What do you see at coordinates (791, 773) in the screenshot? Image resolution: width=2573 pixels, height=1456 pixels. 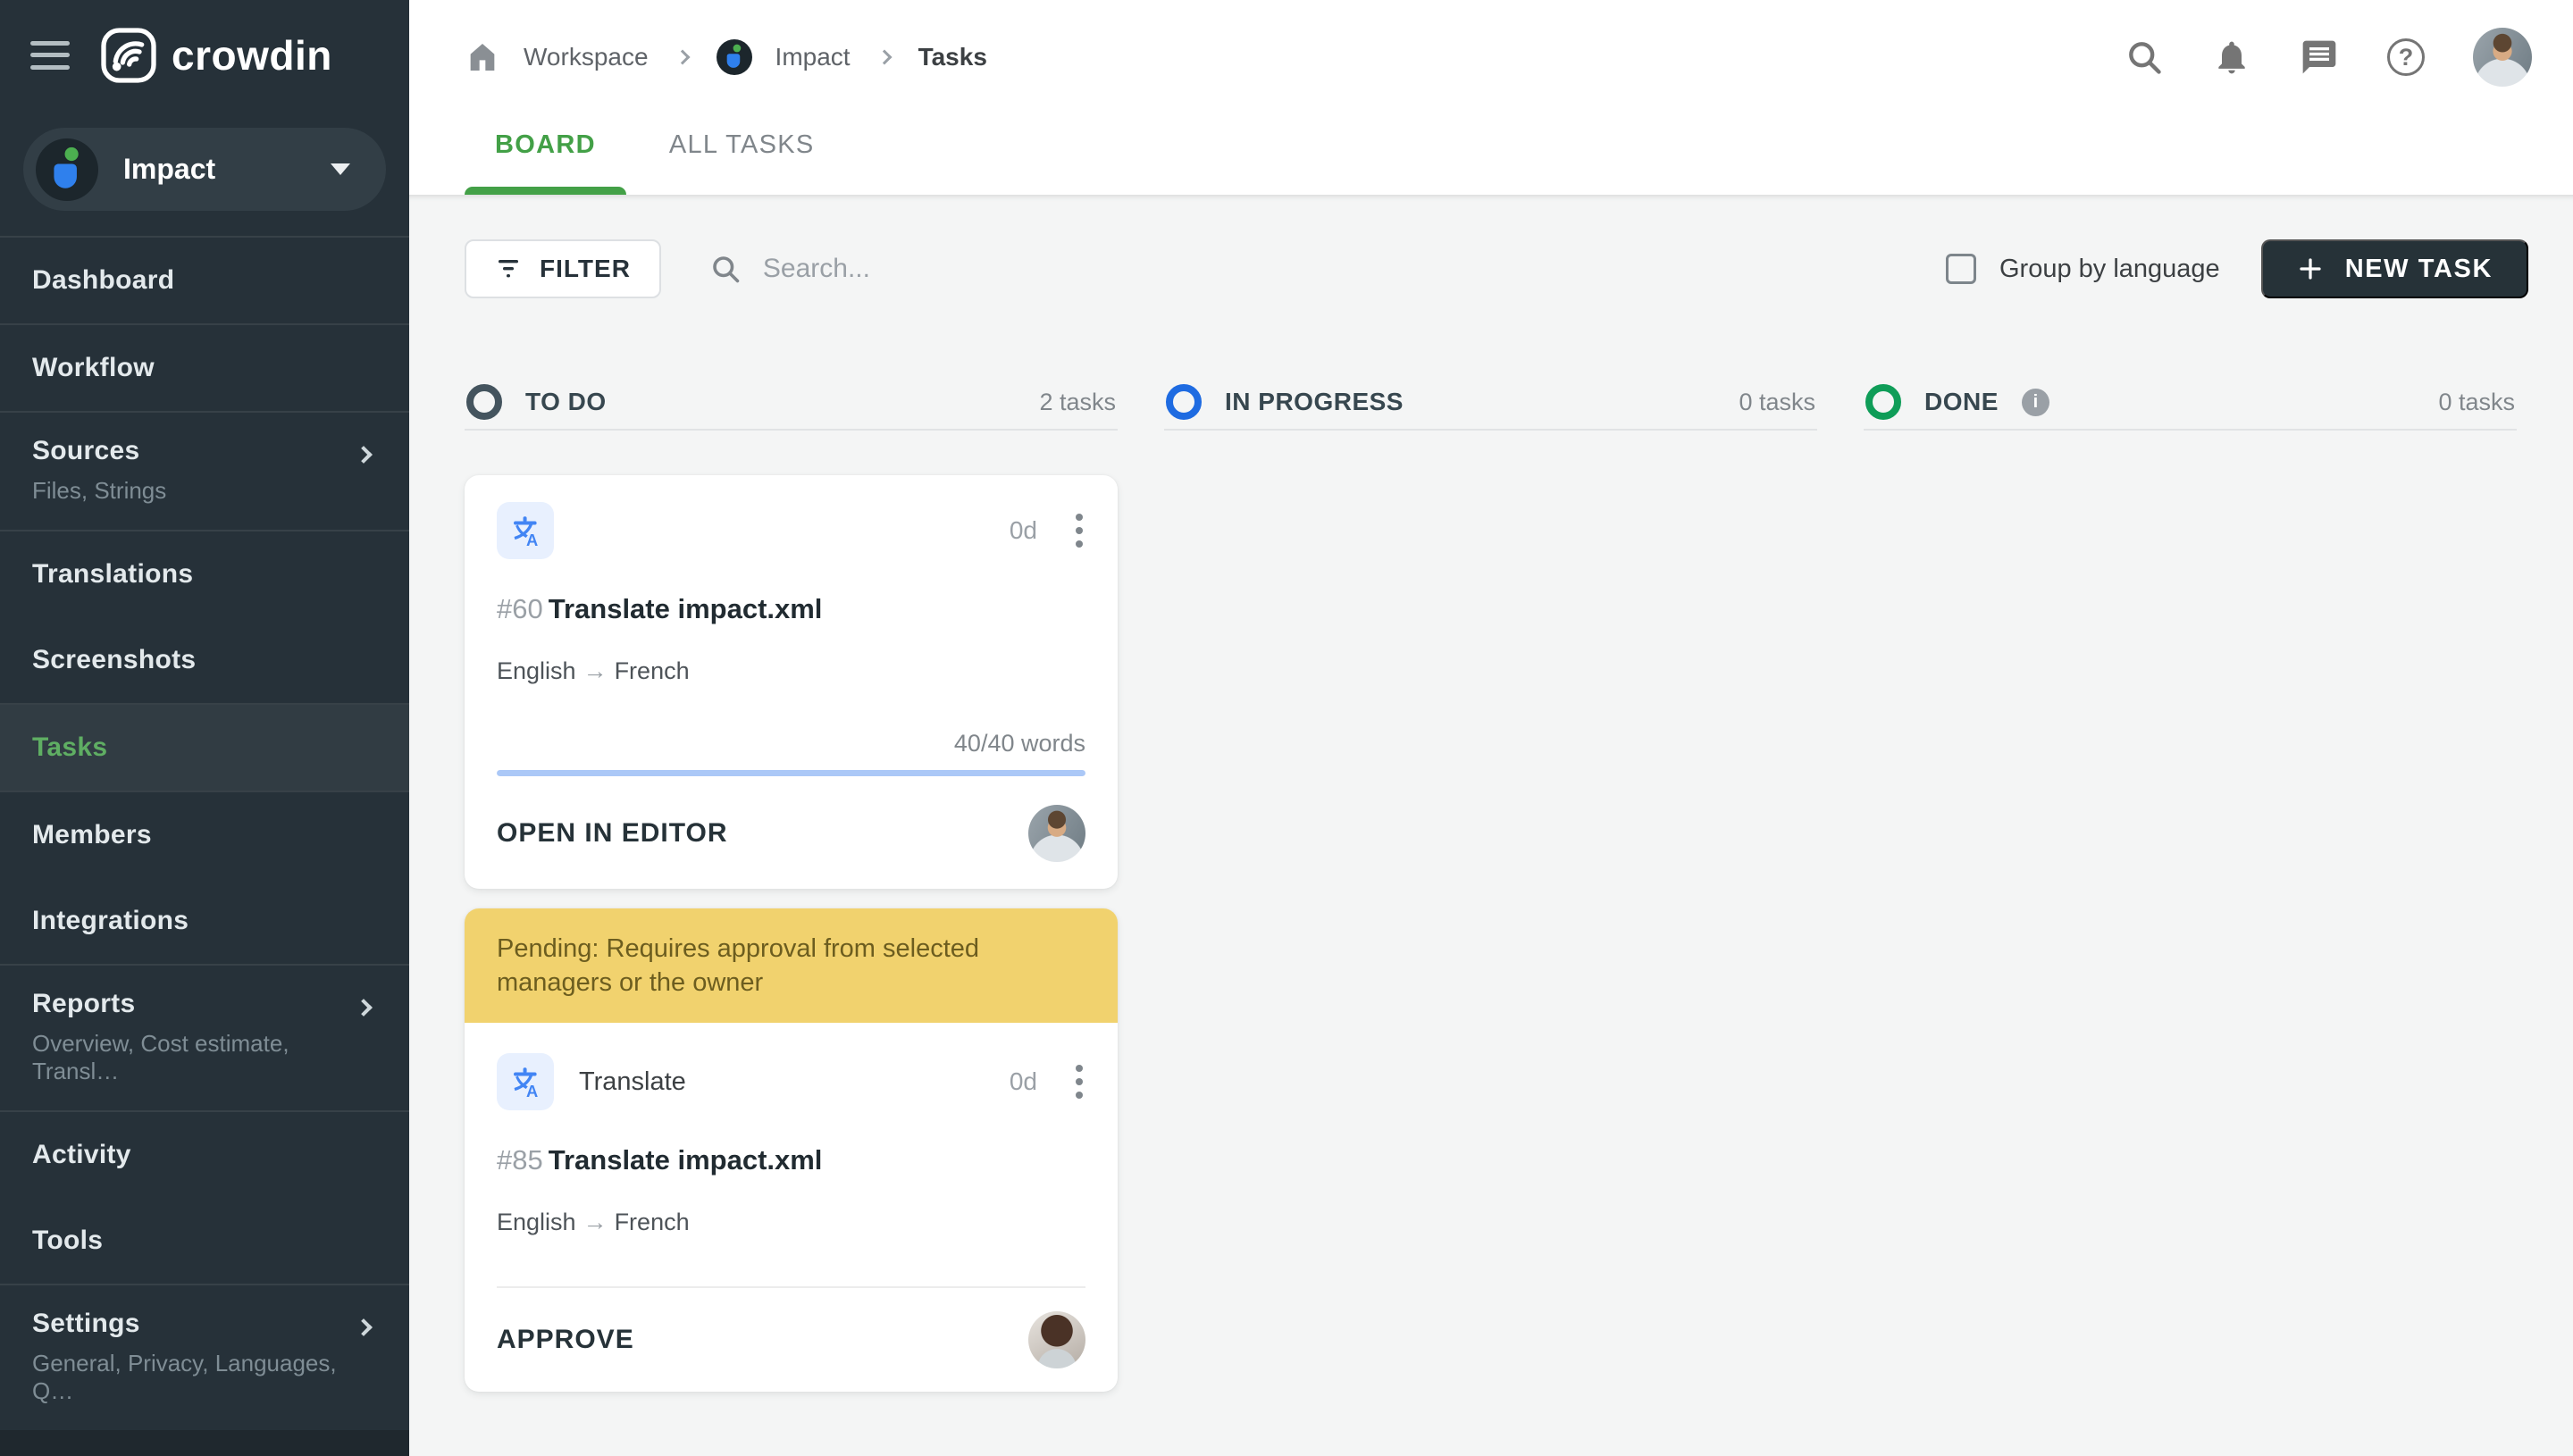 I see `task-progress-bar` at bounding box center [791, 773].